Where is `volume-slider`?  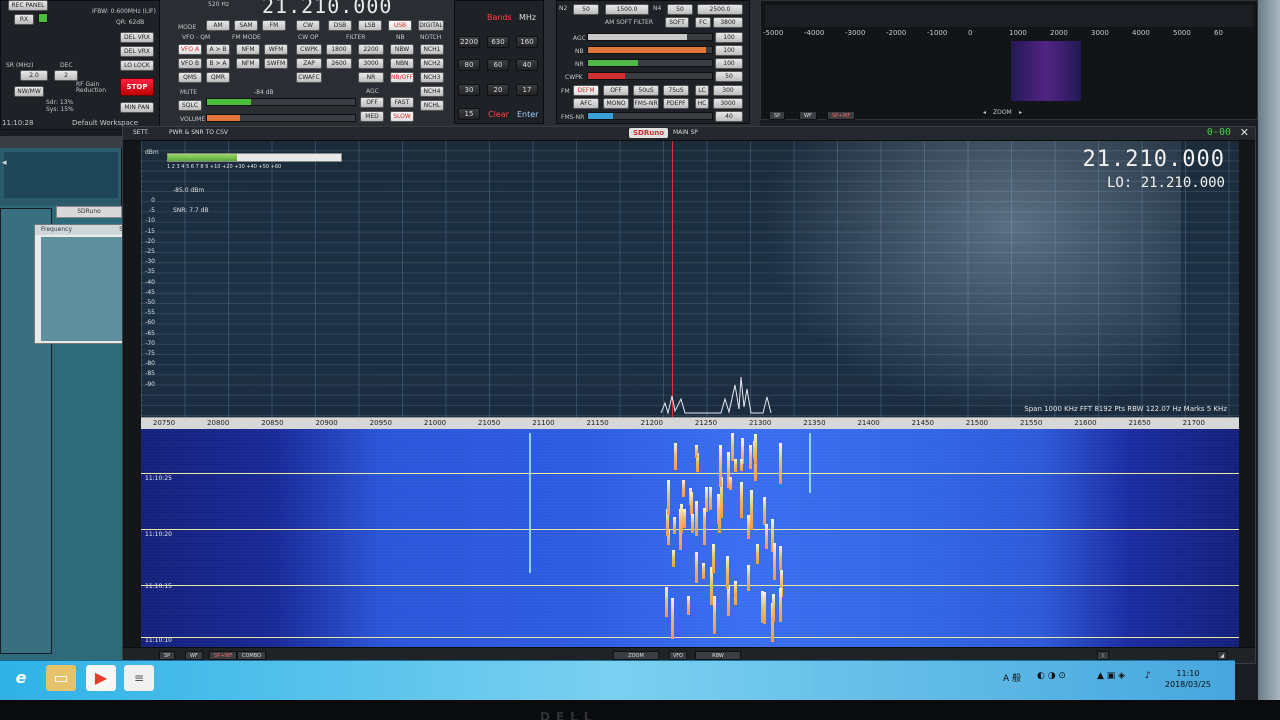 volume-slider is located at coordinates (281, 118).